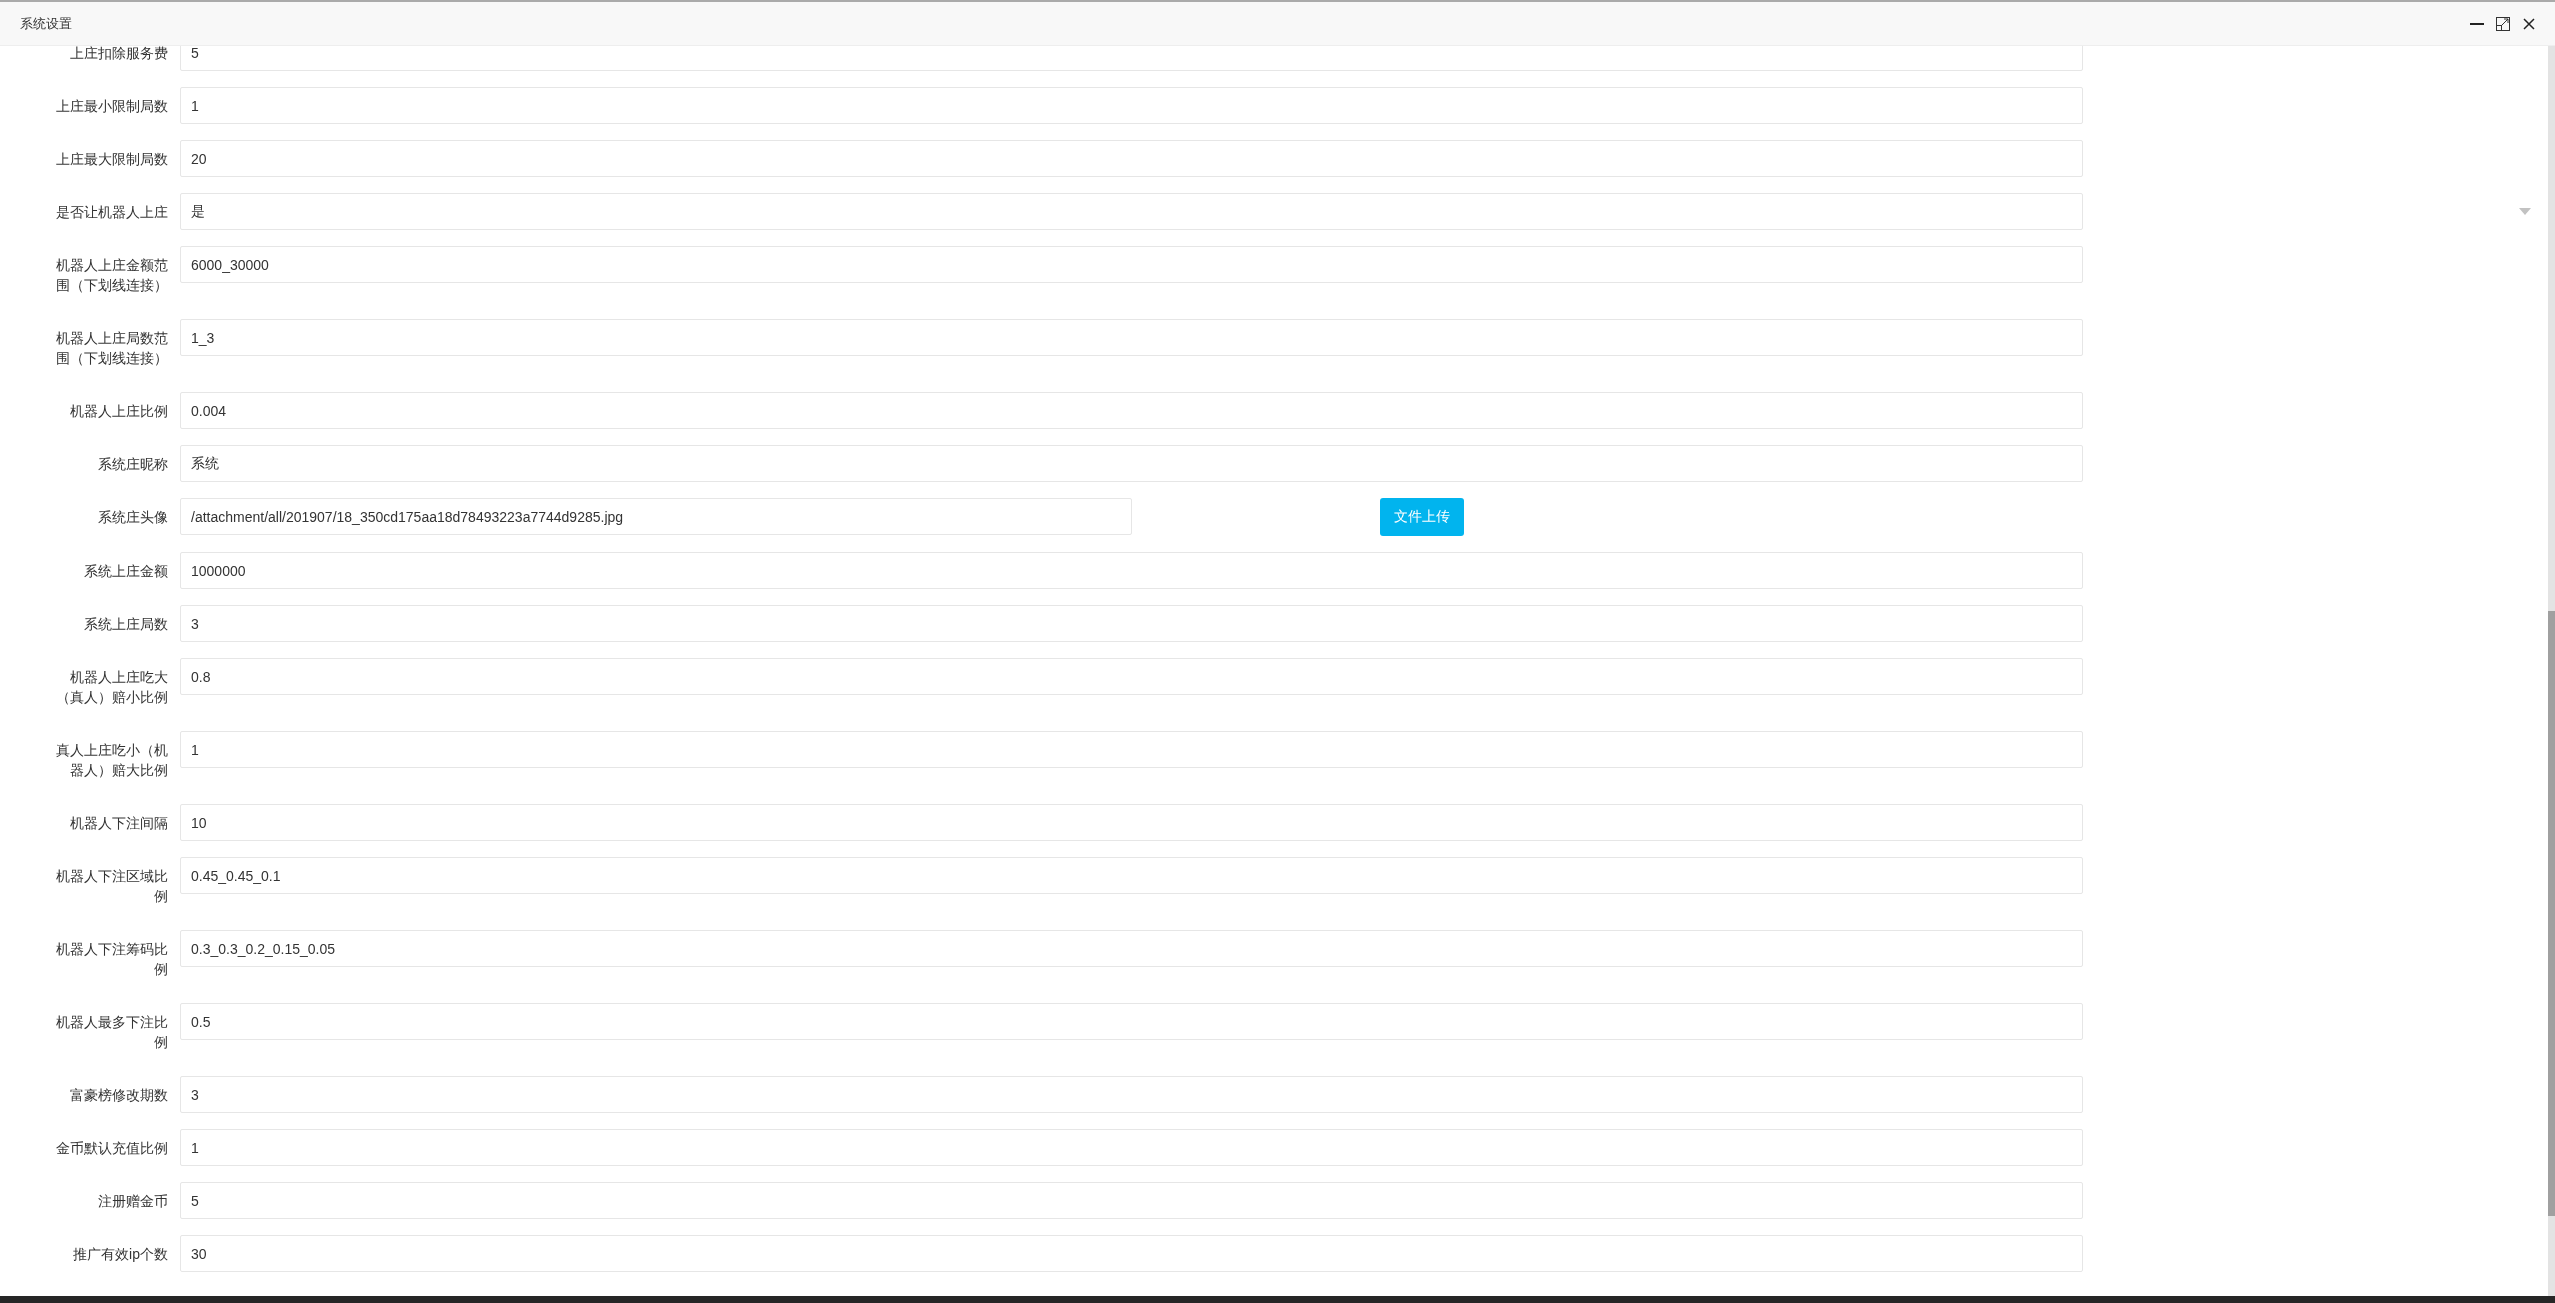 The height and width of the screenshot is (1303, 2555). I want to click on text-field: 6000_30000, so click(1131, 264).